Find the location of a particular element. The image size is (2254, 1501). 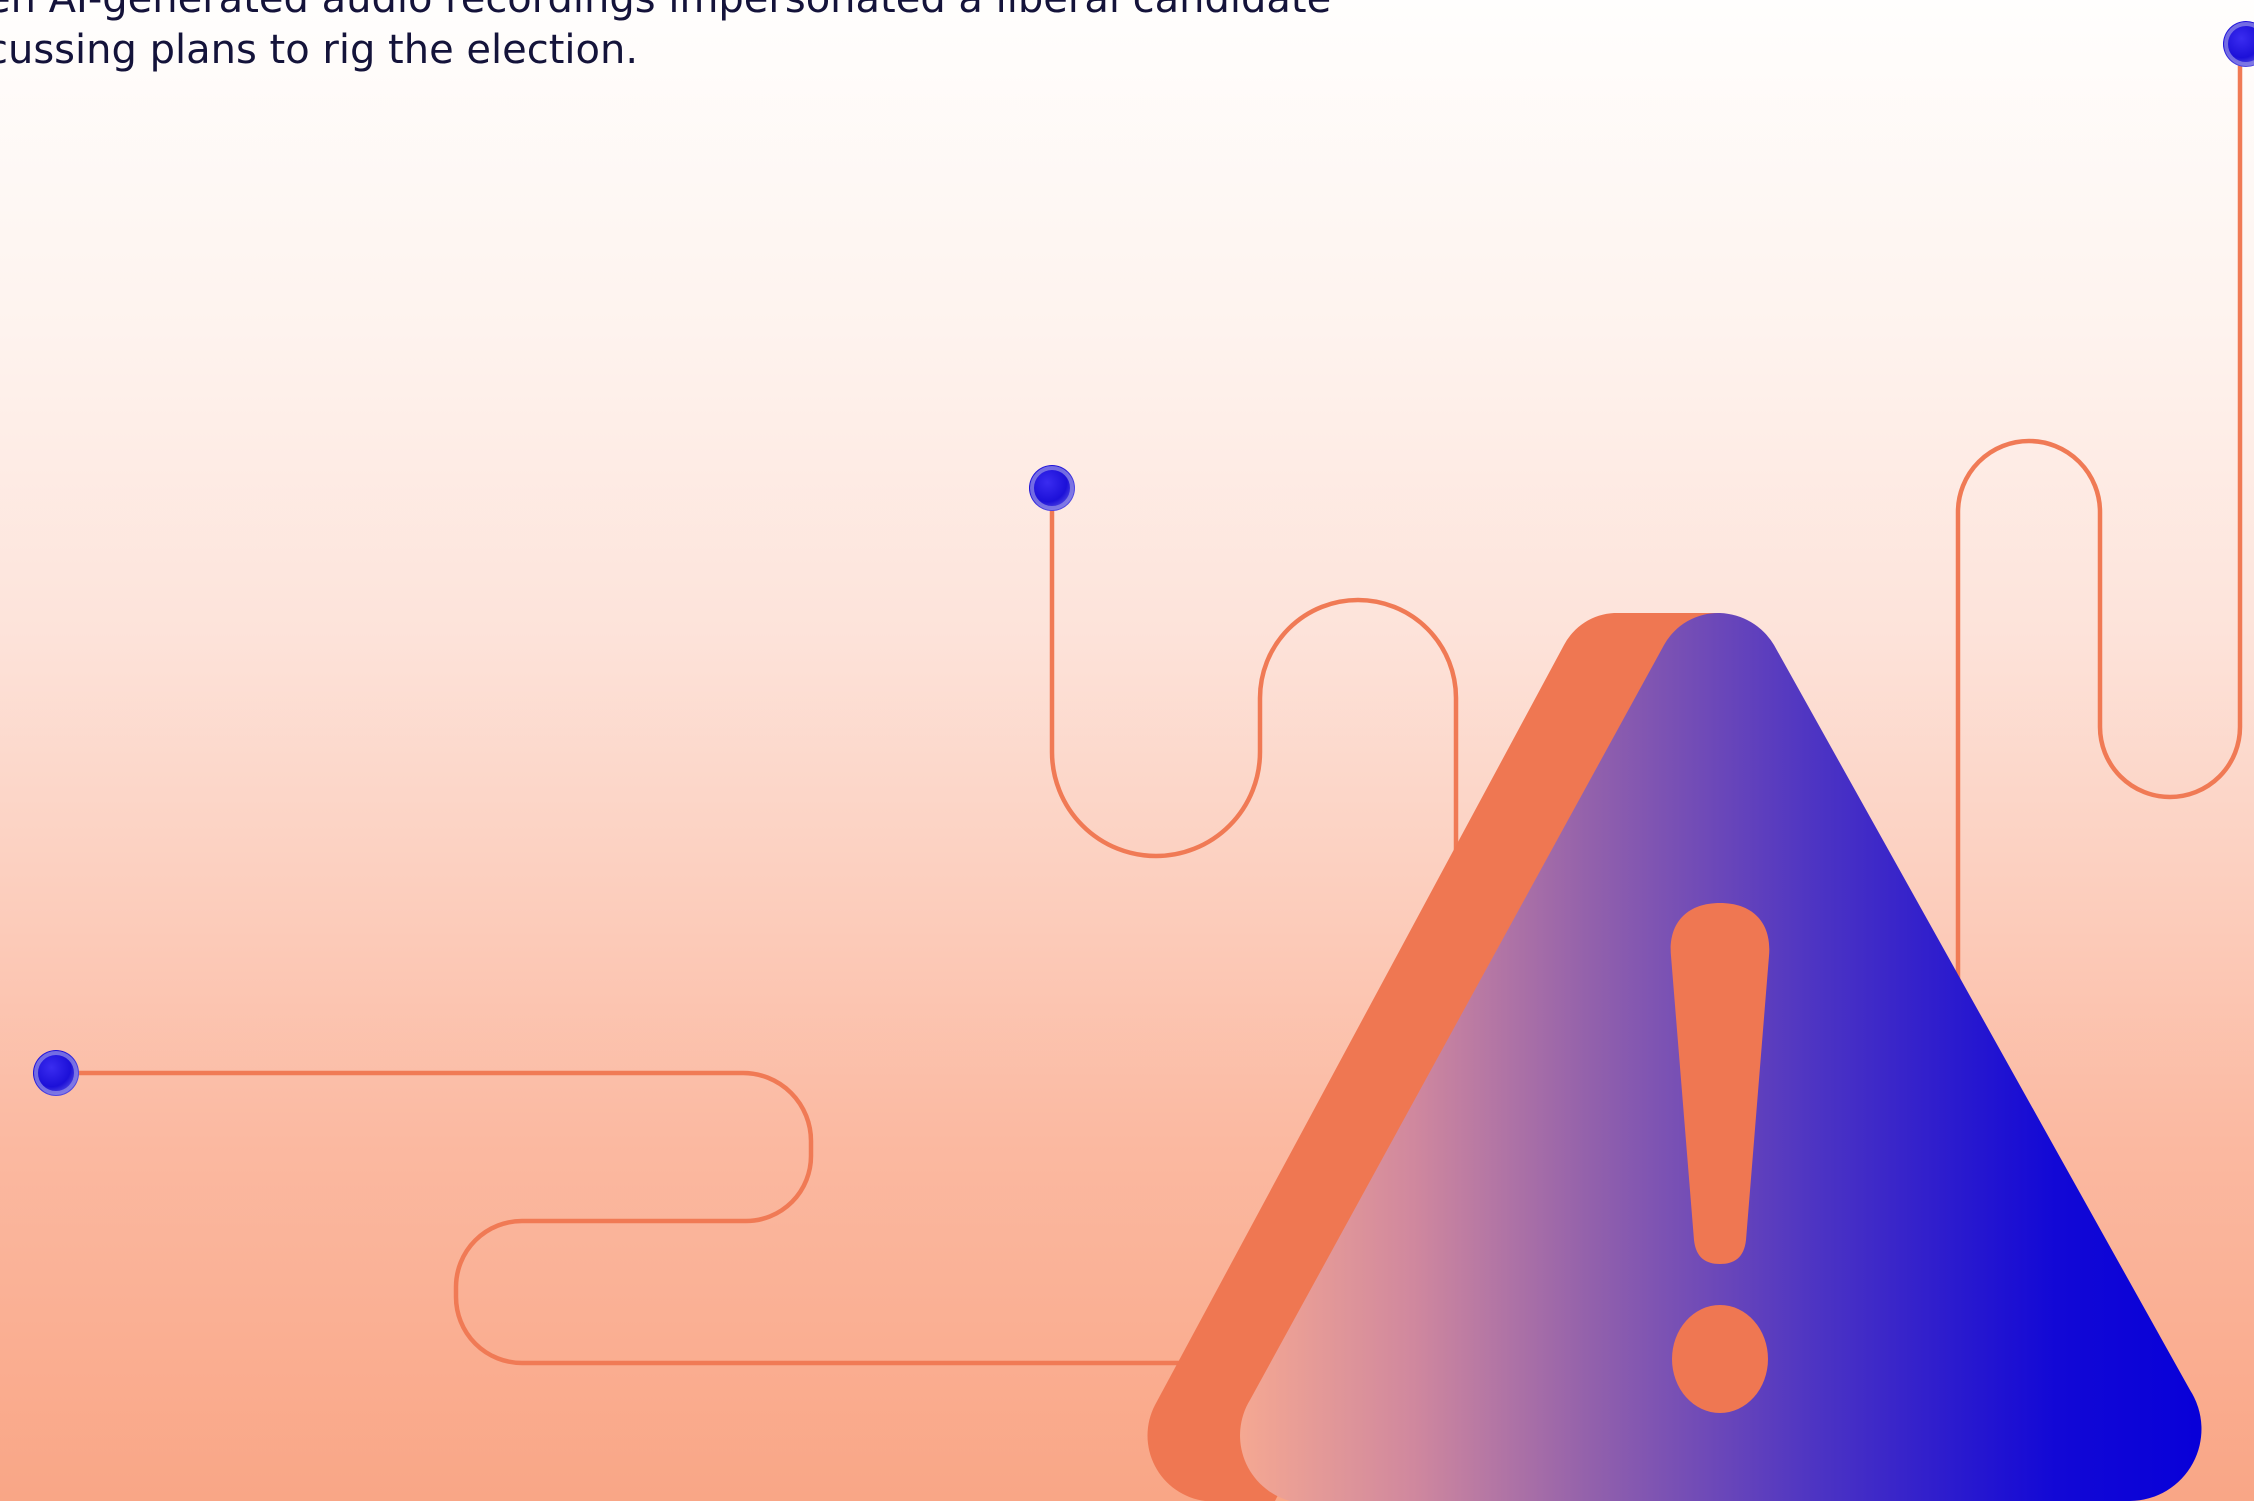

connector-wire-left is located at coordinates (618, 1218).